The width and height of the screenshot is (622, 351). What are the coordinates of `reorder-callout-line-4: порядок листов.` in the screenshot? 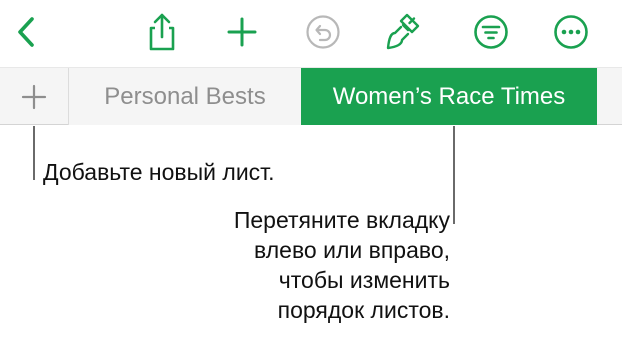 It's located at (363, 310).